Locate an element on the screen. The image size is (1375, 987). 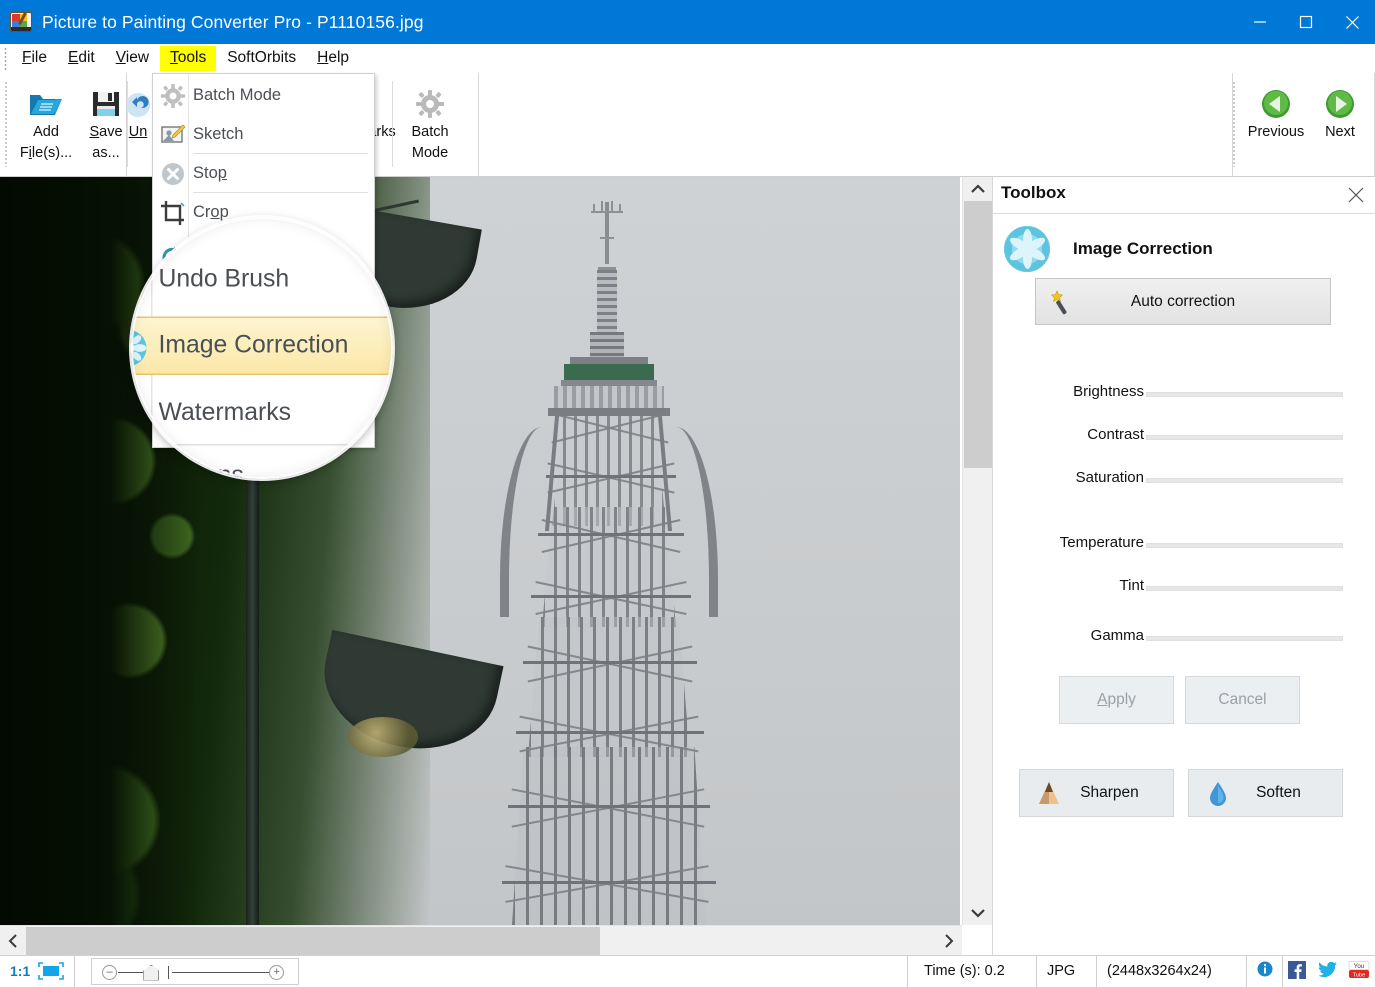
zoom-slider-handle is located at coordinates (151, 972).